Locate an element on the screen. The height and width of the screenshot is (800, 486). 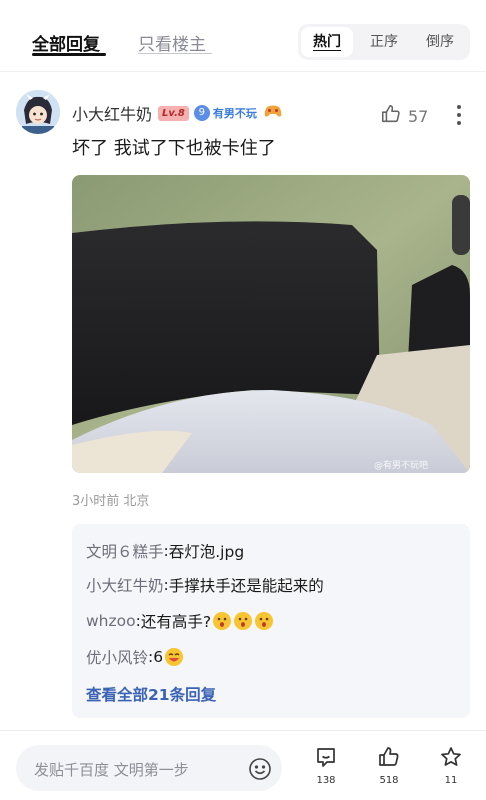
sub-reply: 优小风铃:6 is located at coordinates (135, 657).